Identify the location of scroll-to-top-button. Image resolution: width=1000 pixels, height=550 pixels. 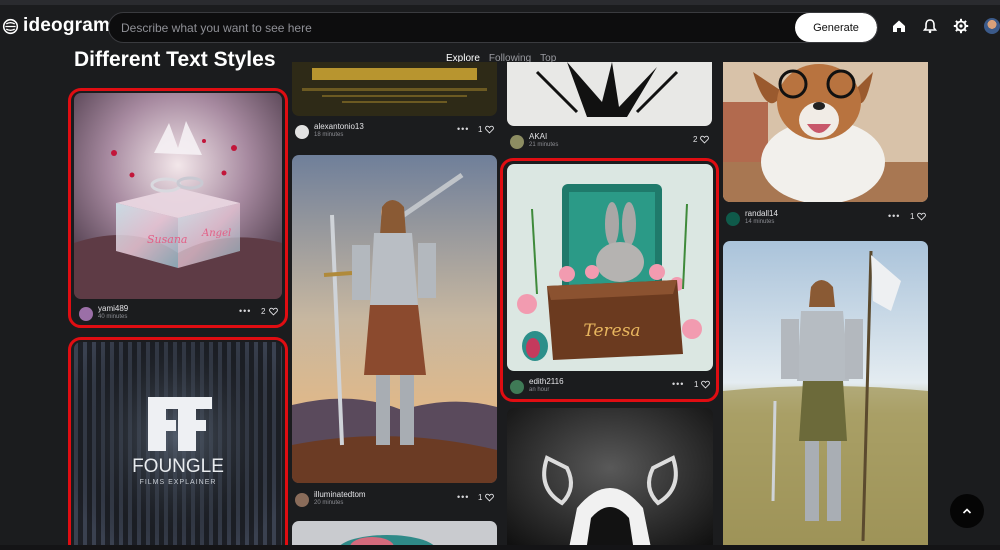
(967, 511).